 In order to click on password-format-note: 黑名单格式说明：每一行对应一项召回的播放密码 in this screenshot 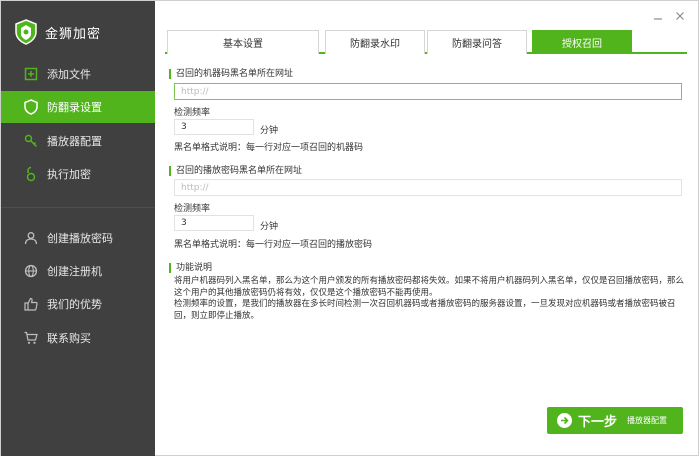, I will do `click(273, 245)`.